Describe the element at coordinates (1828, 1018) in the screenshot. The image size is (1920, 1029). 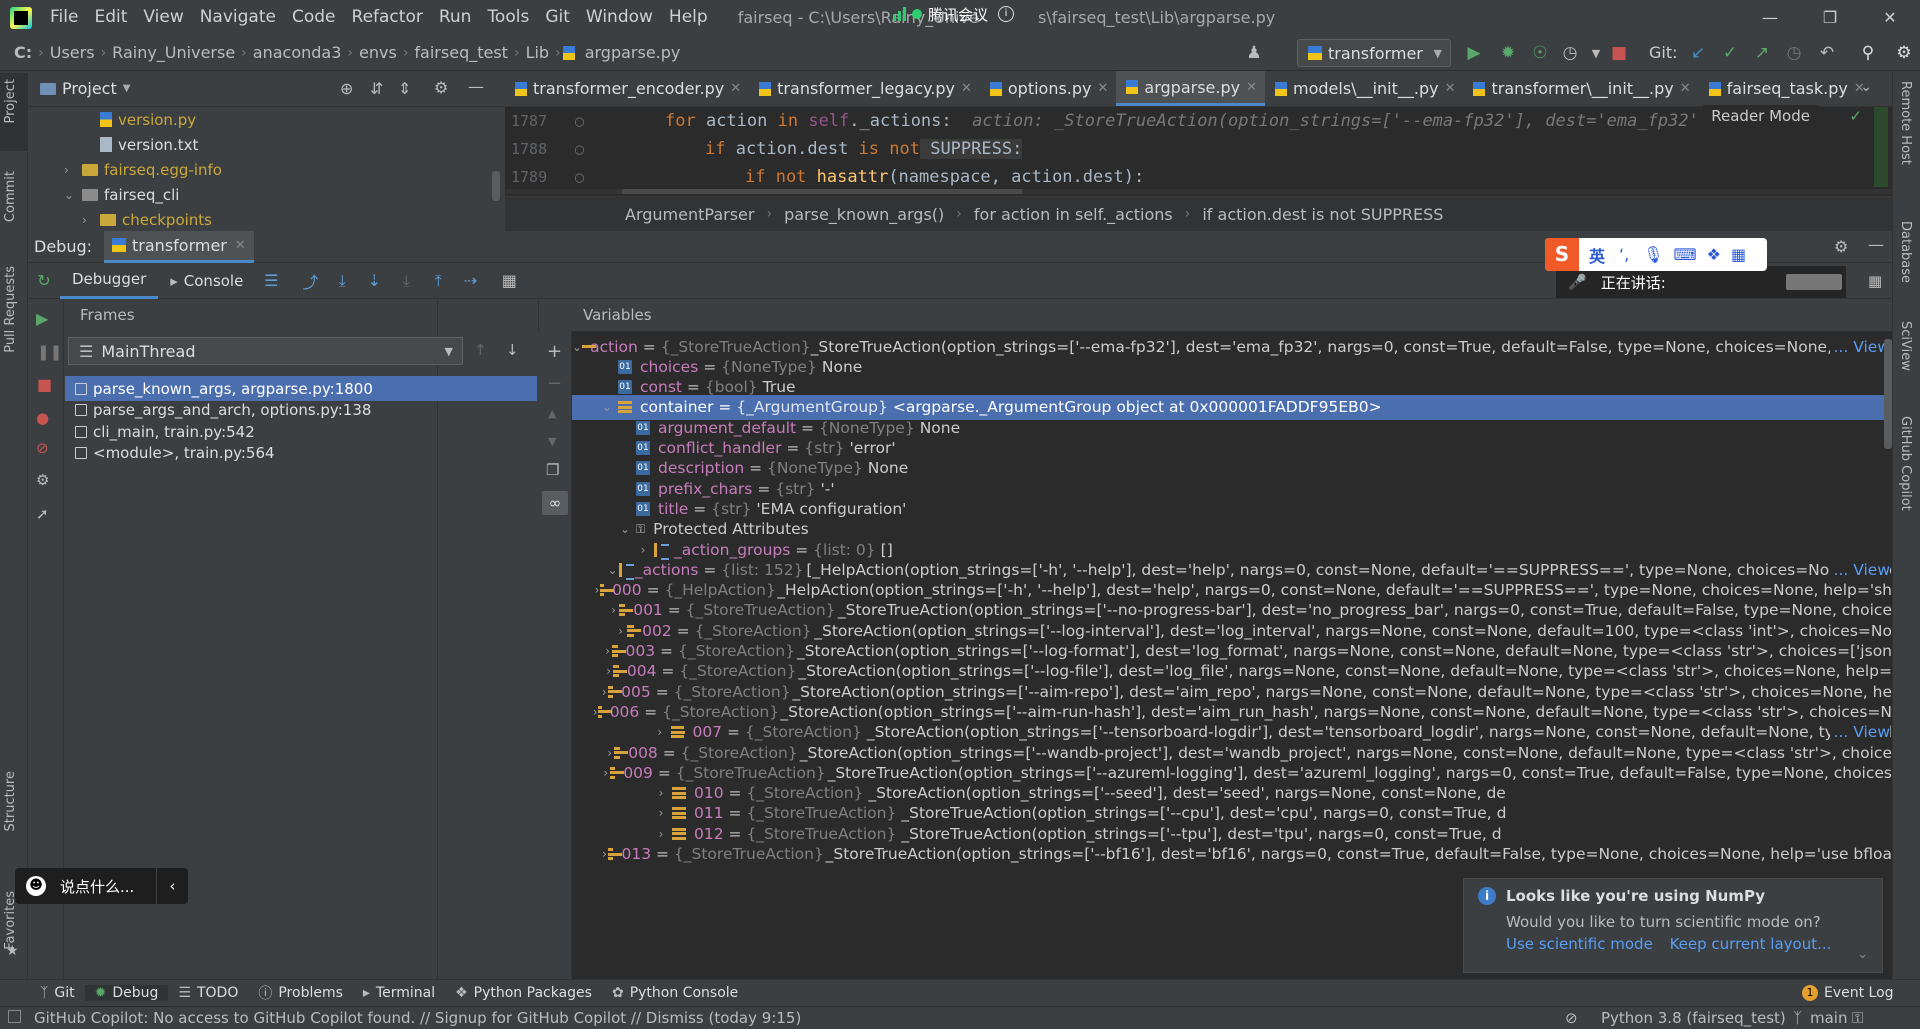
I see `branch-label: main` at that location.